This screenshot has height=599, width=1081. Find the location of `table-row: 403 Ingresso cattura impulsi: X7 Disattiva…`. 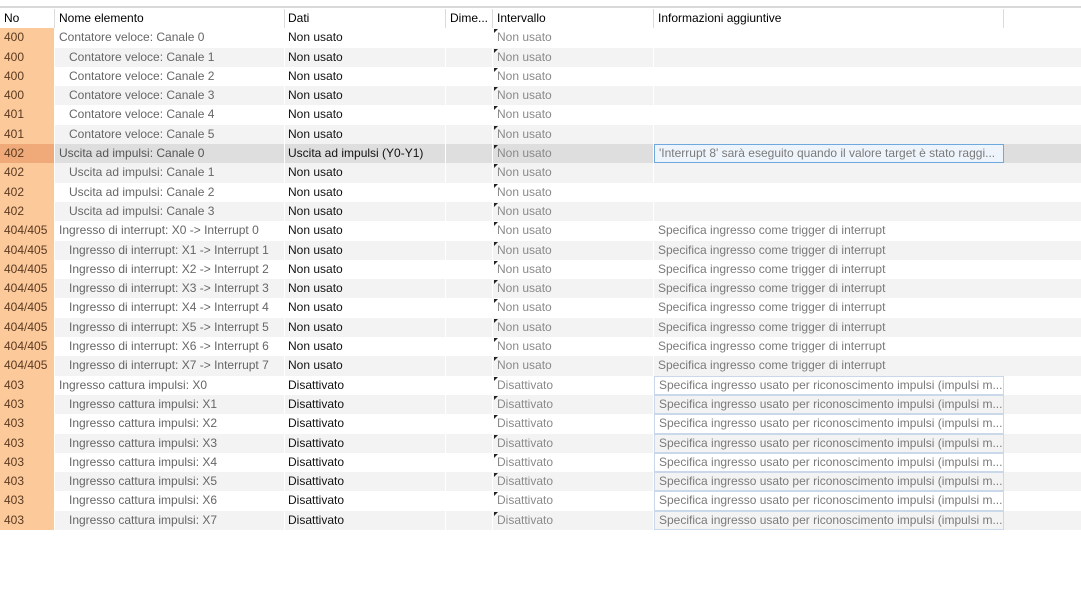

table-row: 403 Ingresso cattura impulsi: X7 Disattiva… is located at coordinates (540, 520).